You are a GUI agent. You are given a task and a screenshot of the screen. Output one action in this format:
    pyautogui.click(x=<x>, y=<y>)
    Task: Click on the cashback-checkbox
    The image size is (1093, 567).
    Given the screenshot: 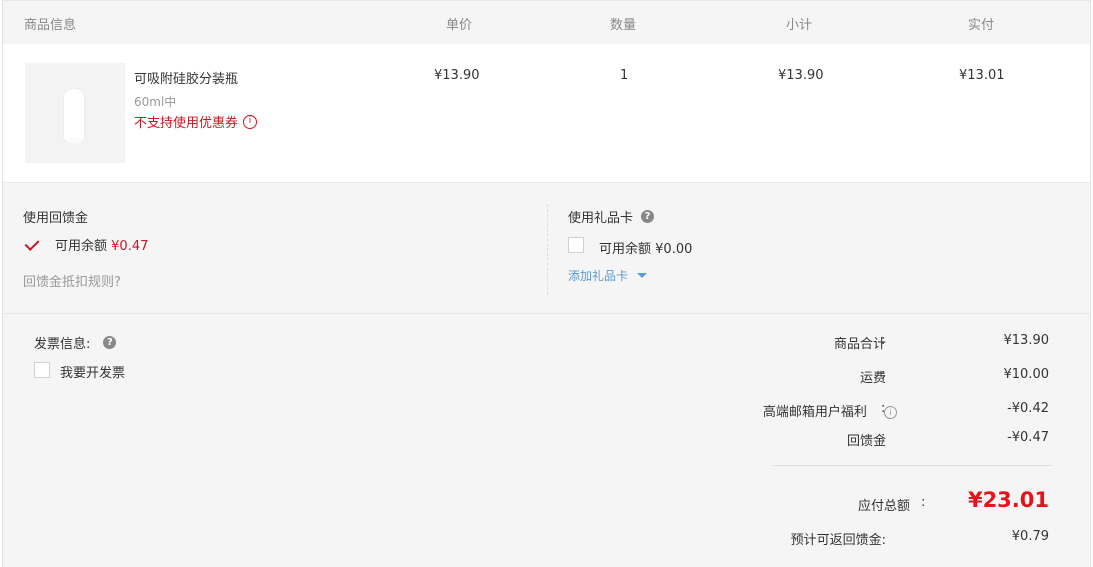 What is the action you would take?
    pyautogui.click(x=32, y=244)
    